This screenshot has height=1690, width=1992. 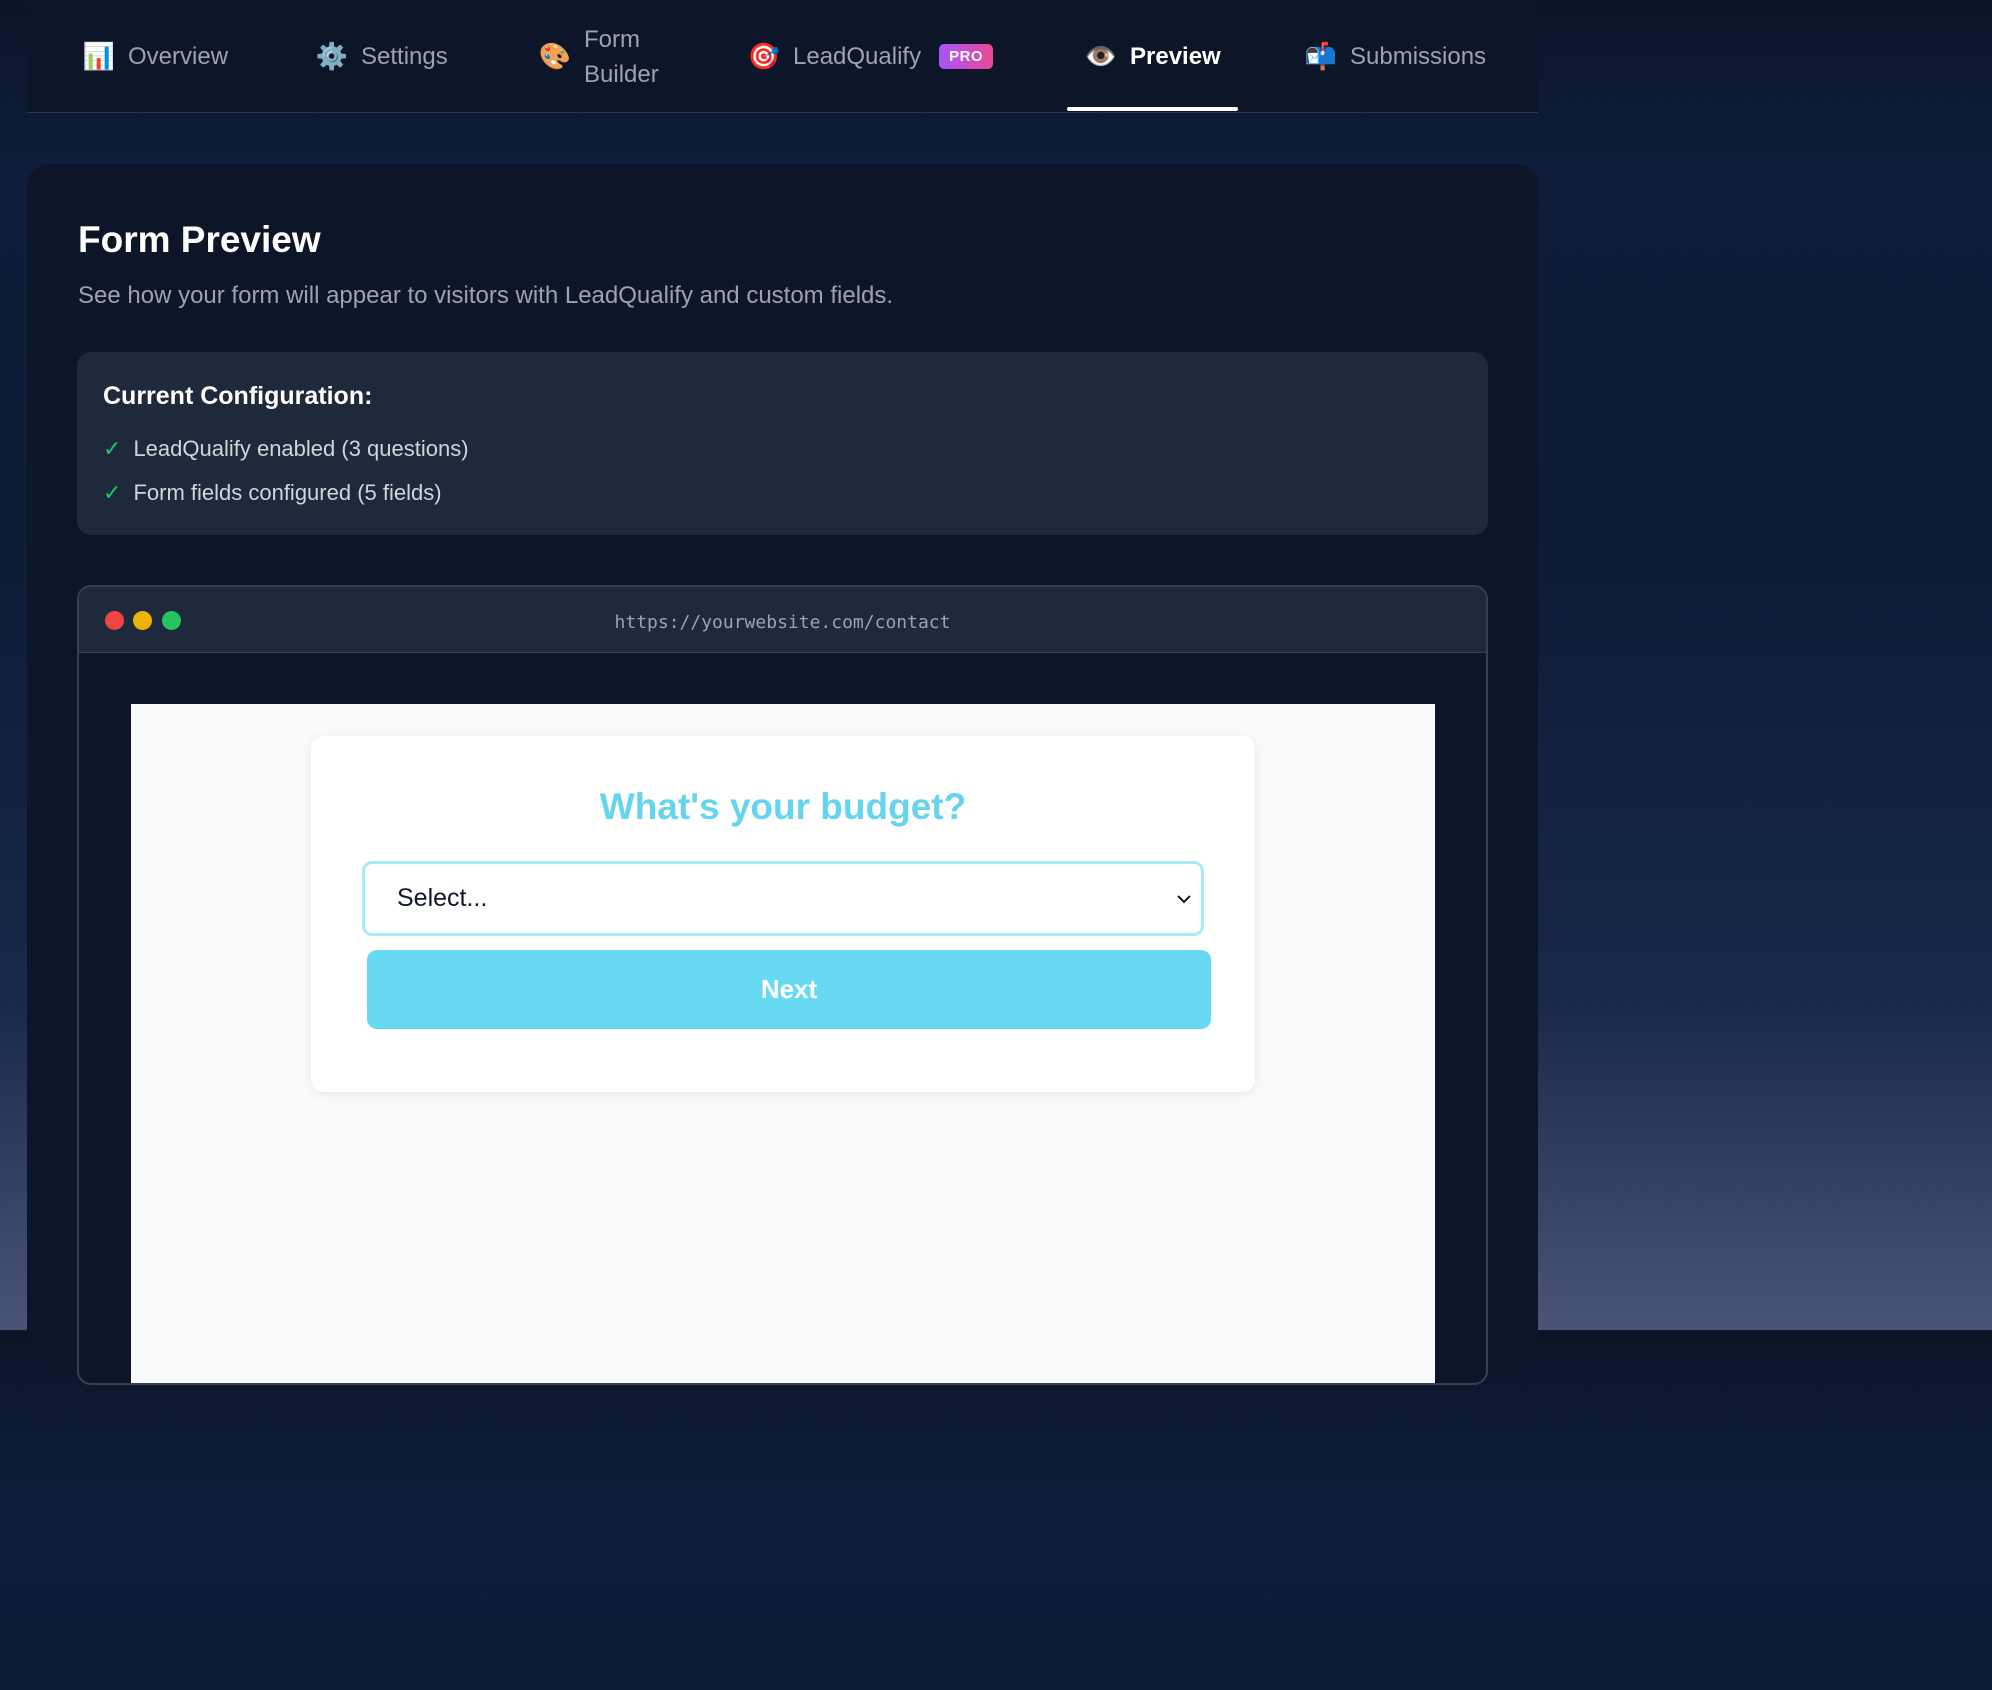 I want to click on tab-submissions: 📬 Submissions, so click(x=1395, y=56).